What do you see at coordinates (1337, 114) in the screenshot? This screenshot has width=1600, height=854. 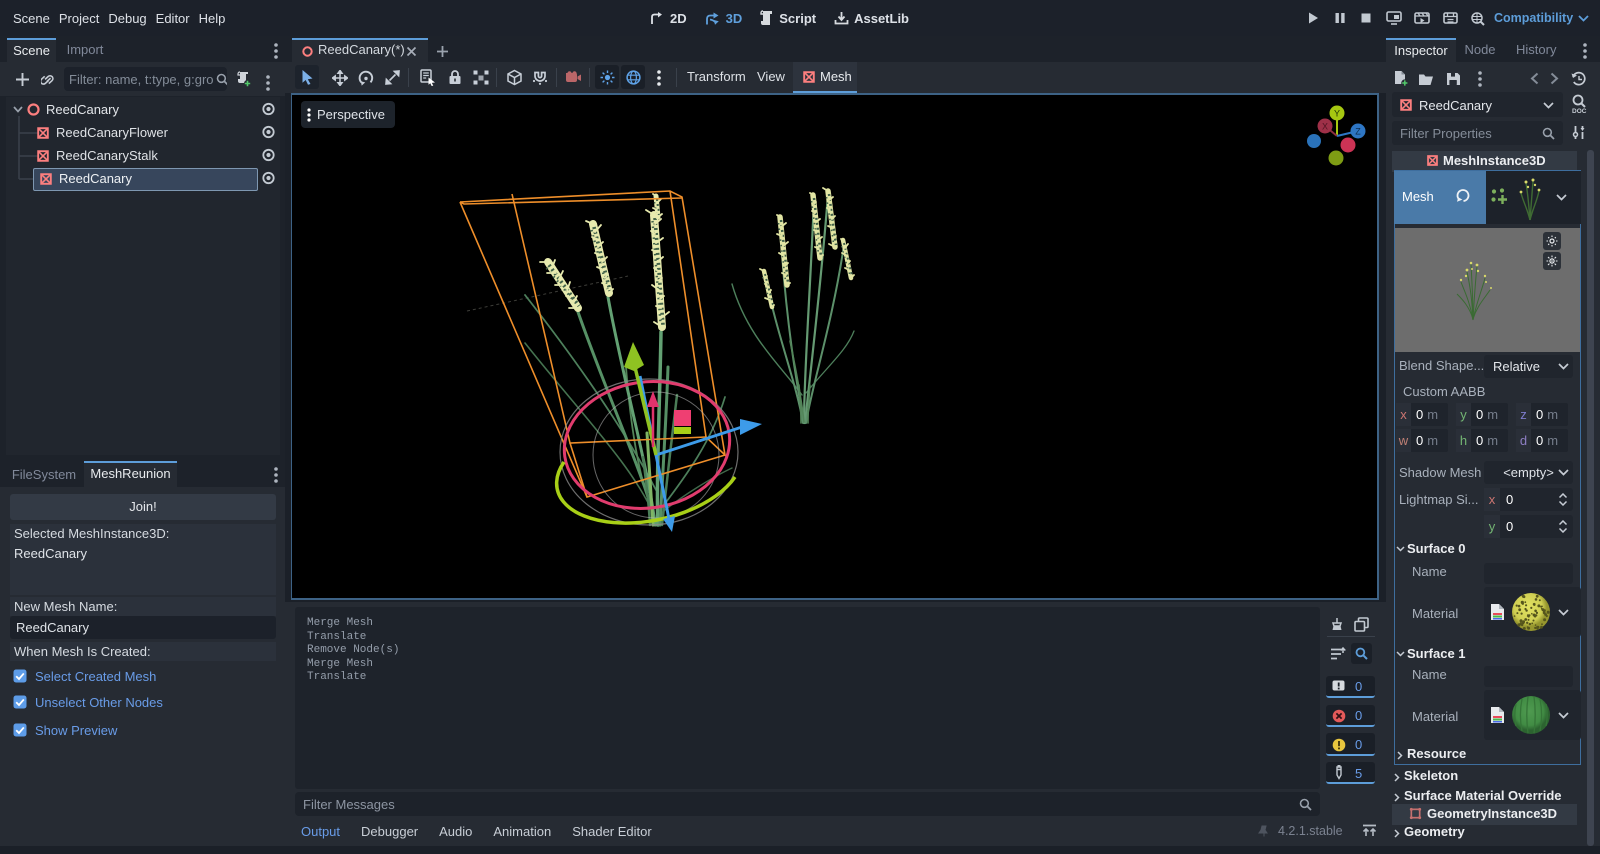 I see `svg-text: Y` at bounding box center [1337, 114].